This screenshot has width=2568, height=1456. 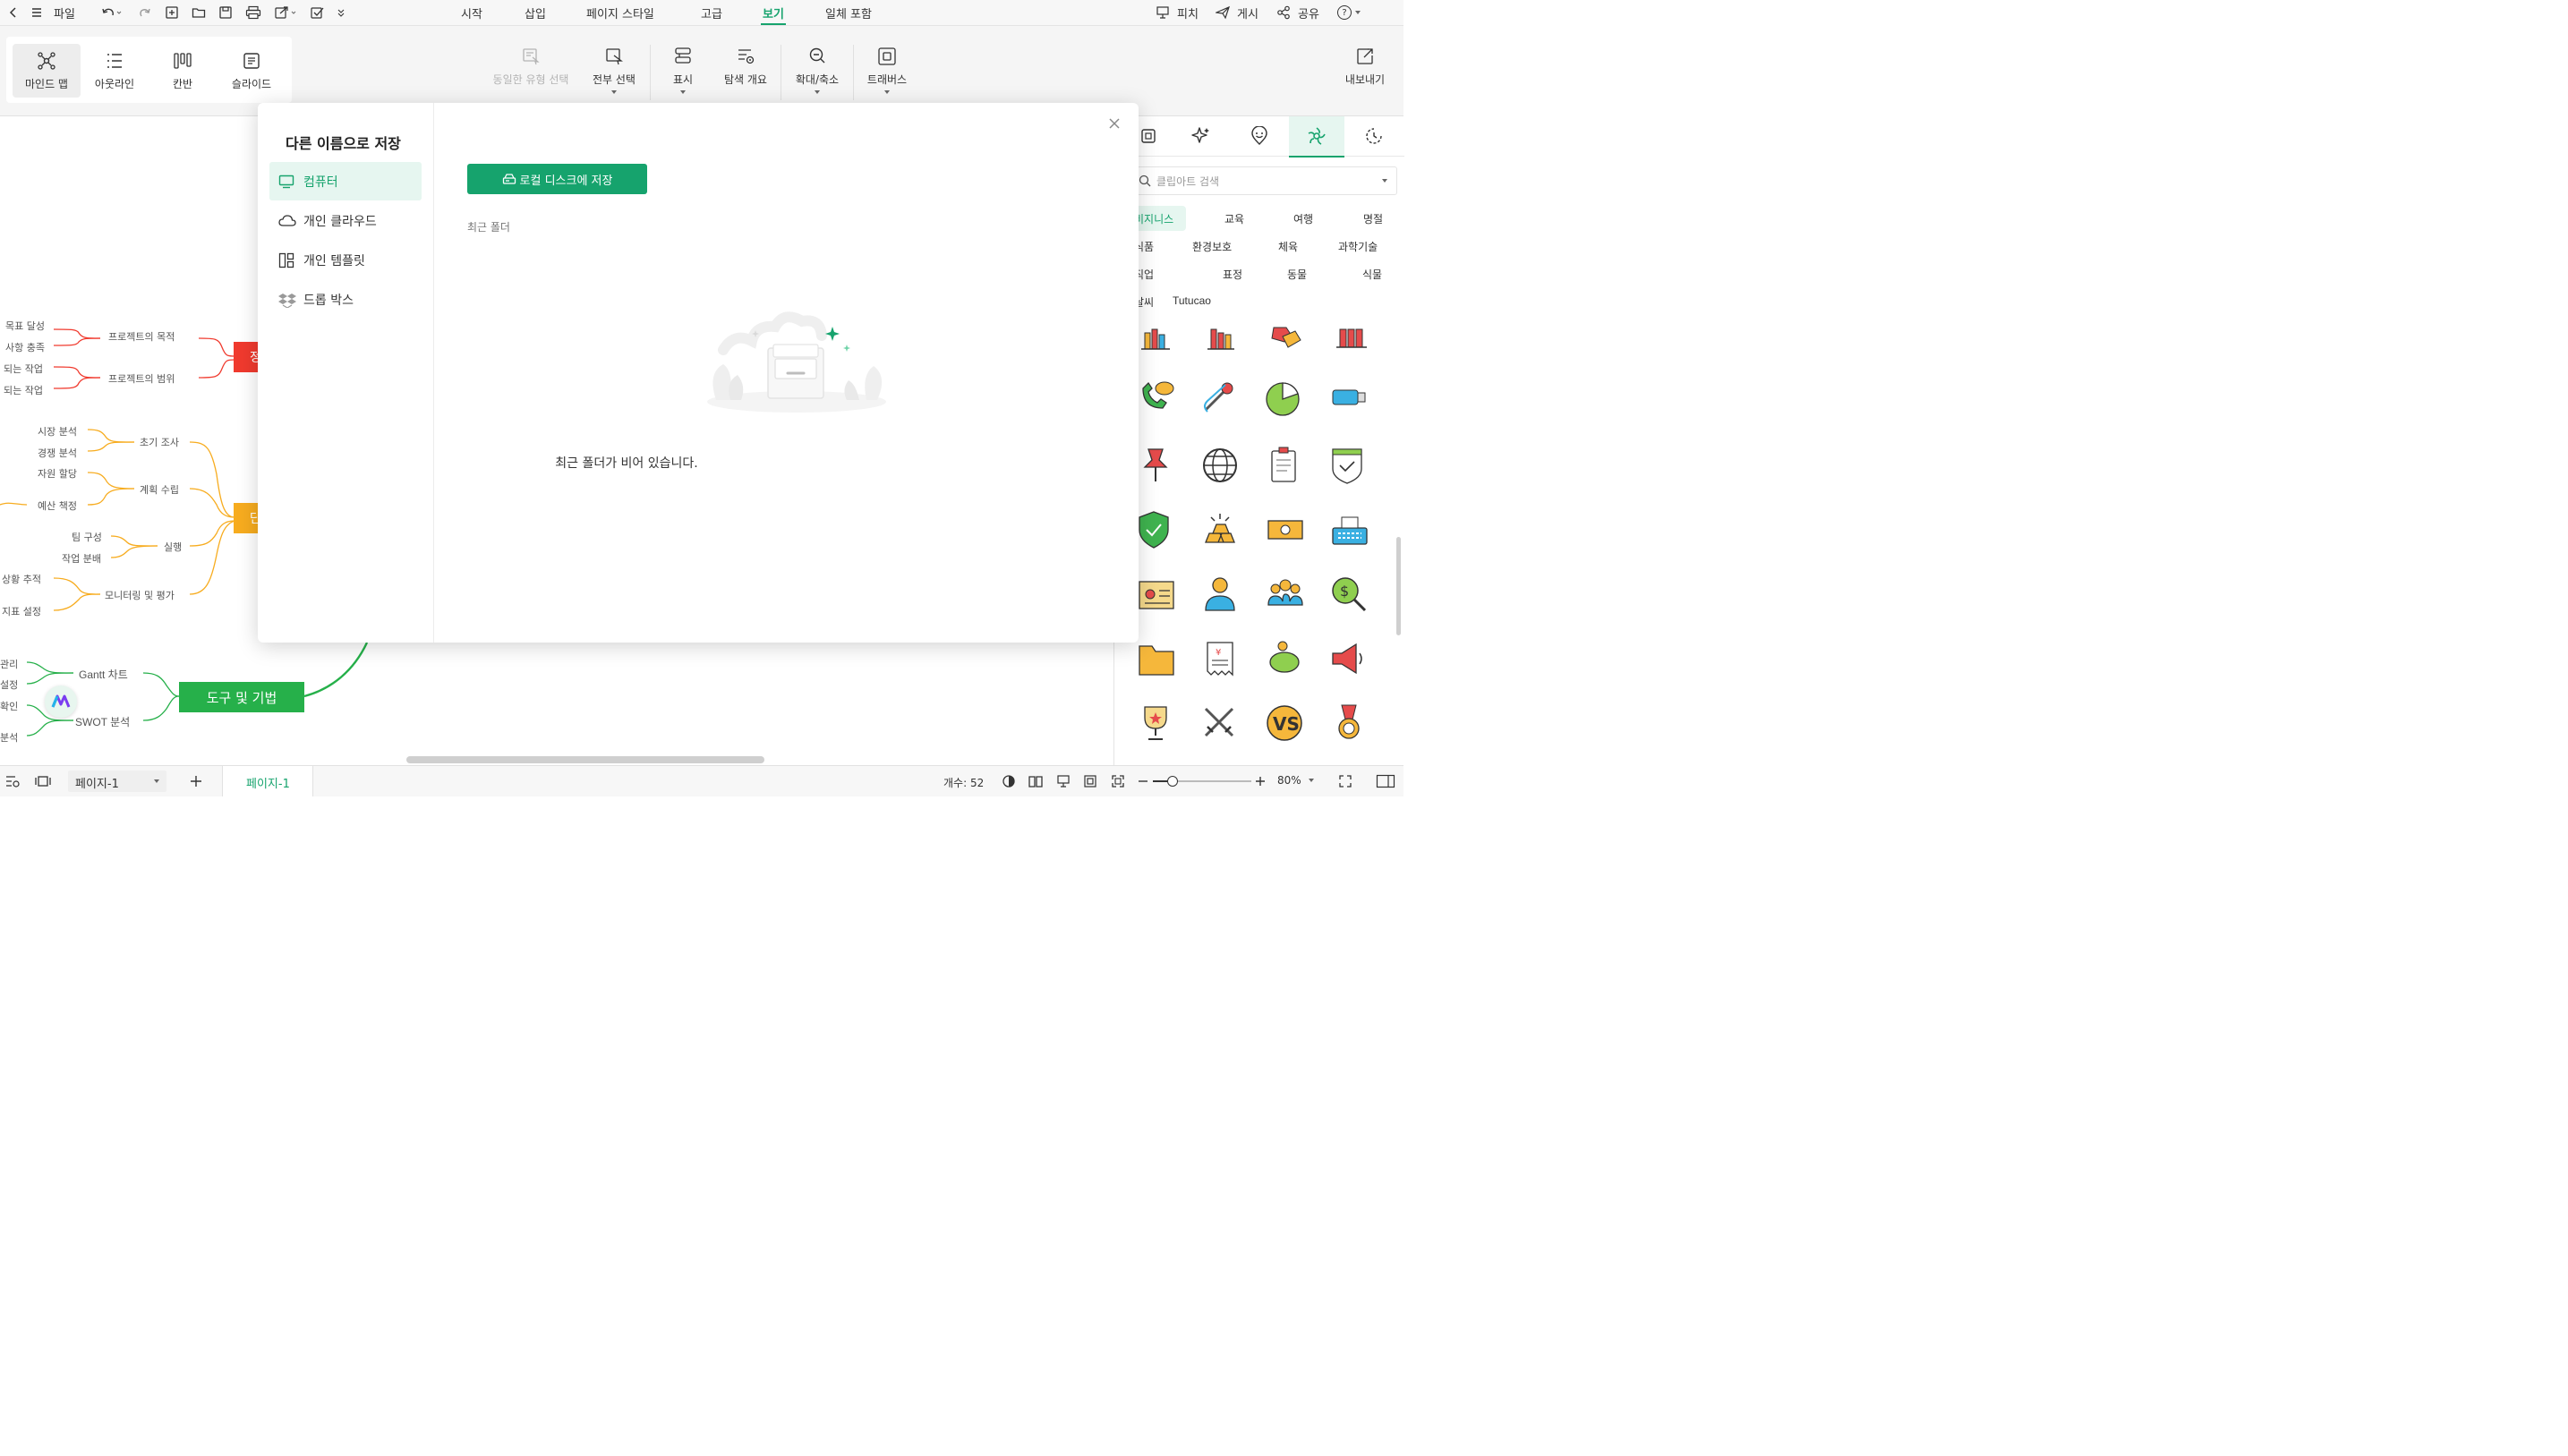 What do you see at coordinates (620, 13) in the screenshot?
I see `tab-page-style: 페이지 스타일` at bounding box center [620, 13].